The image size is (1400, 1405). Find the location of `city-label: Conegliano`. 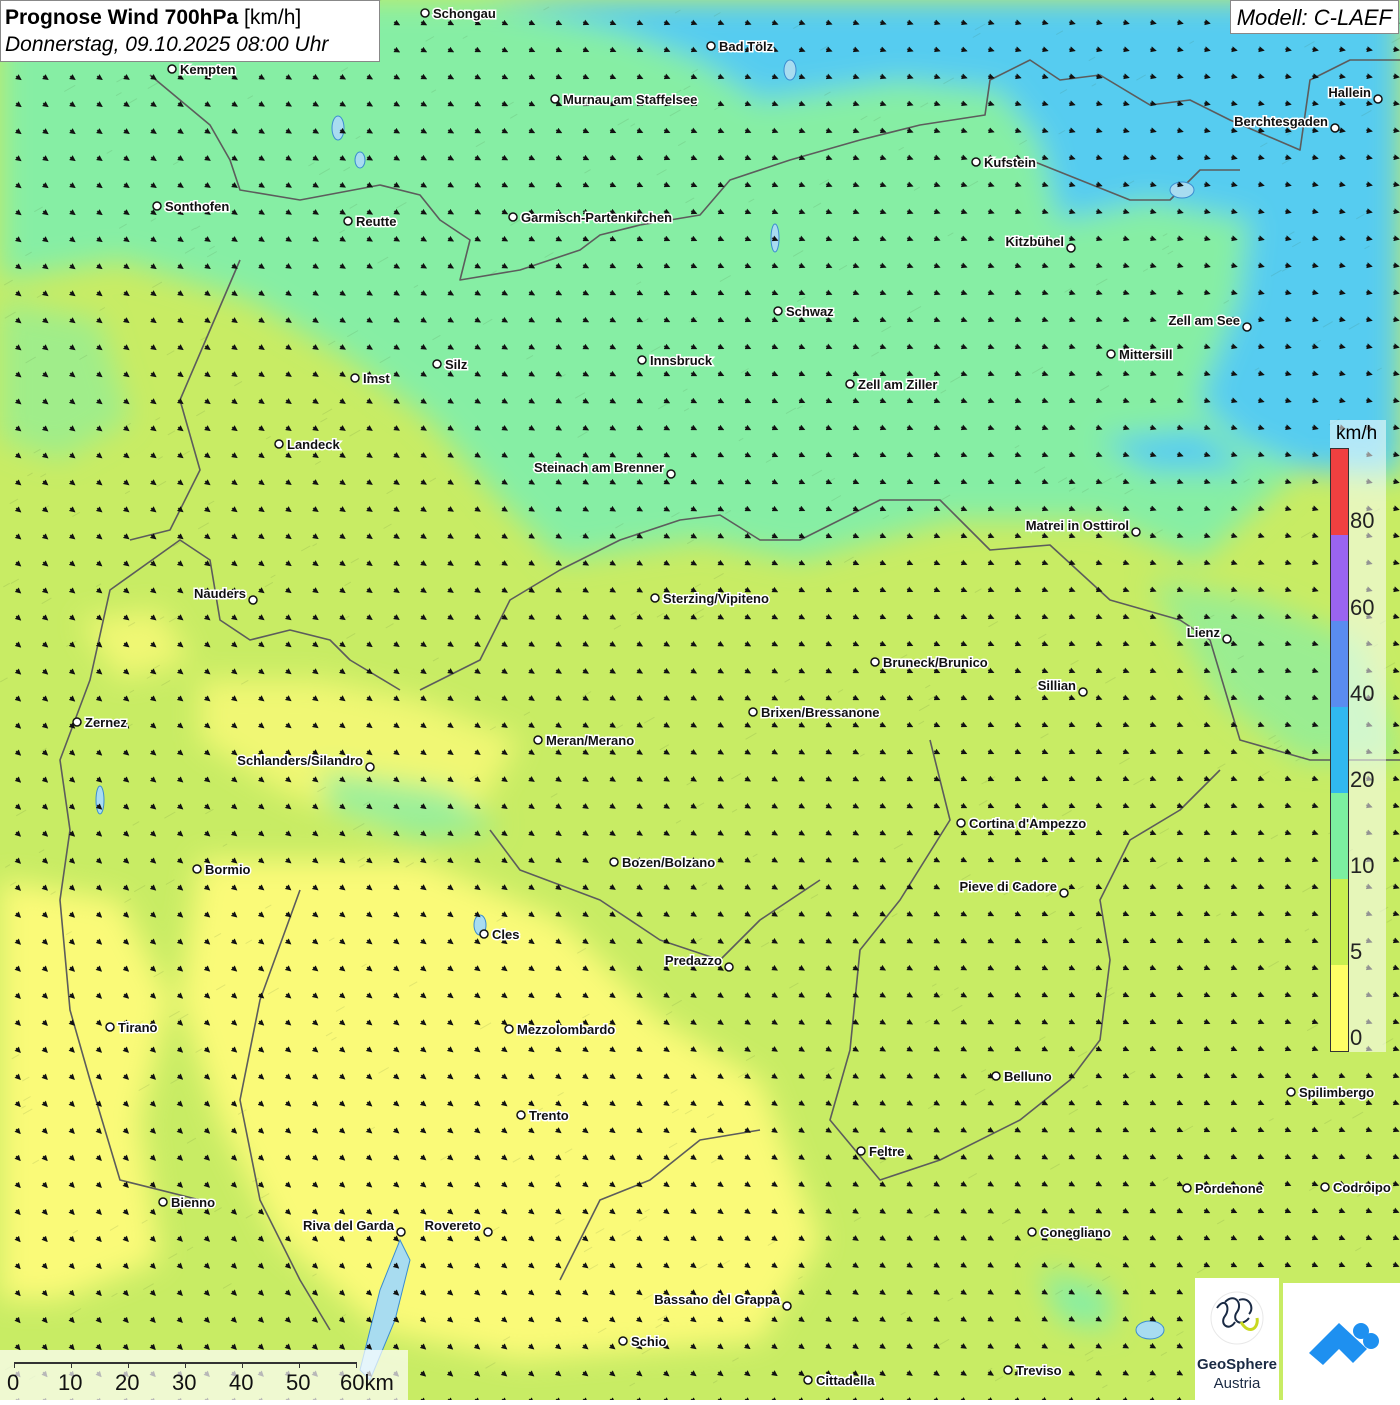

city-label: Conegliano is located at coordinates (1075, 1232).